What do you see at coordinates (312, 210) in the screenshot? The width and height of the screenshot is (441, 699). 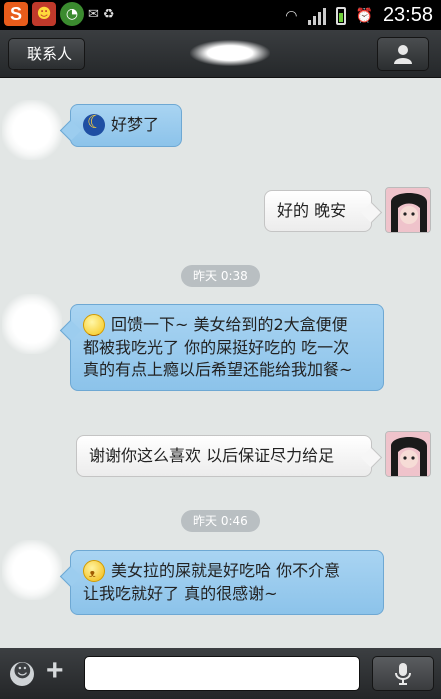 I see `message-text: 好的 晚安` at bounding box center [312, 210].